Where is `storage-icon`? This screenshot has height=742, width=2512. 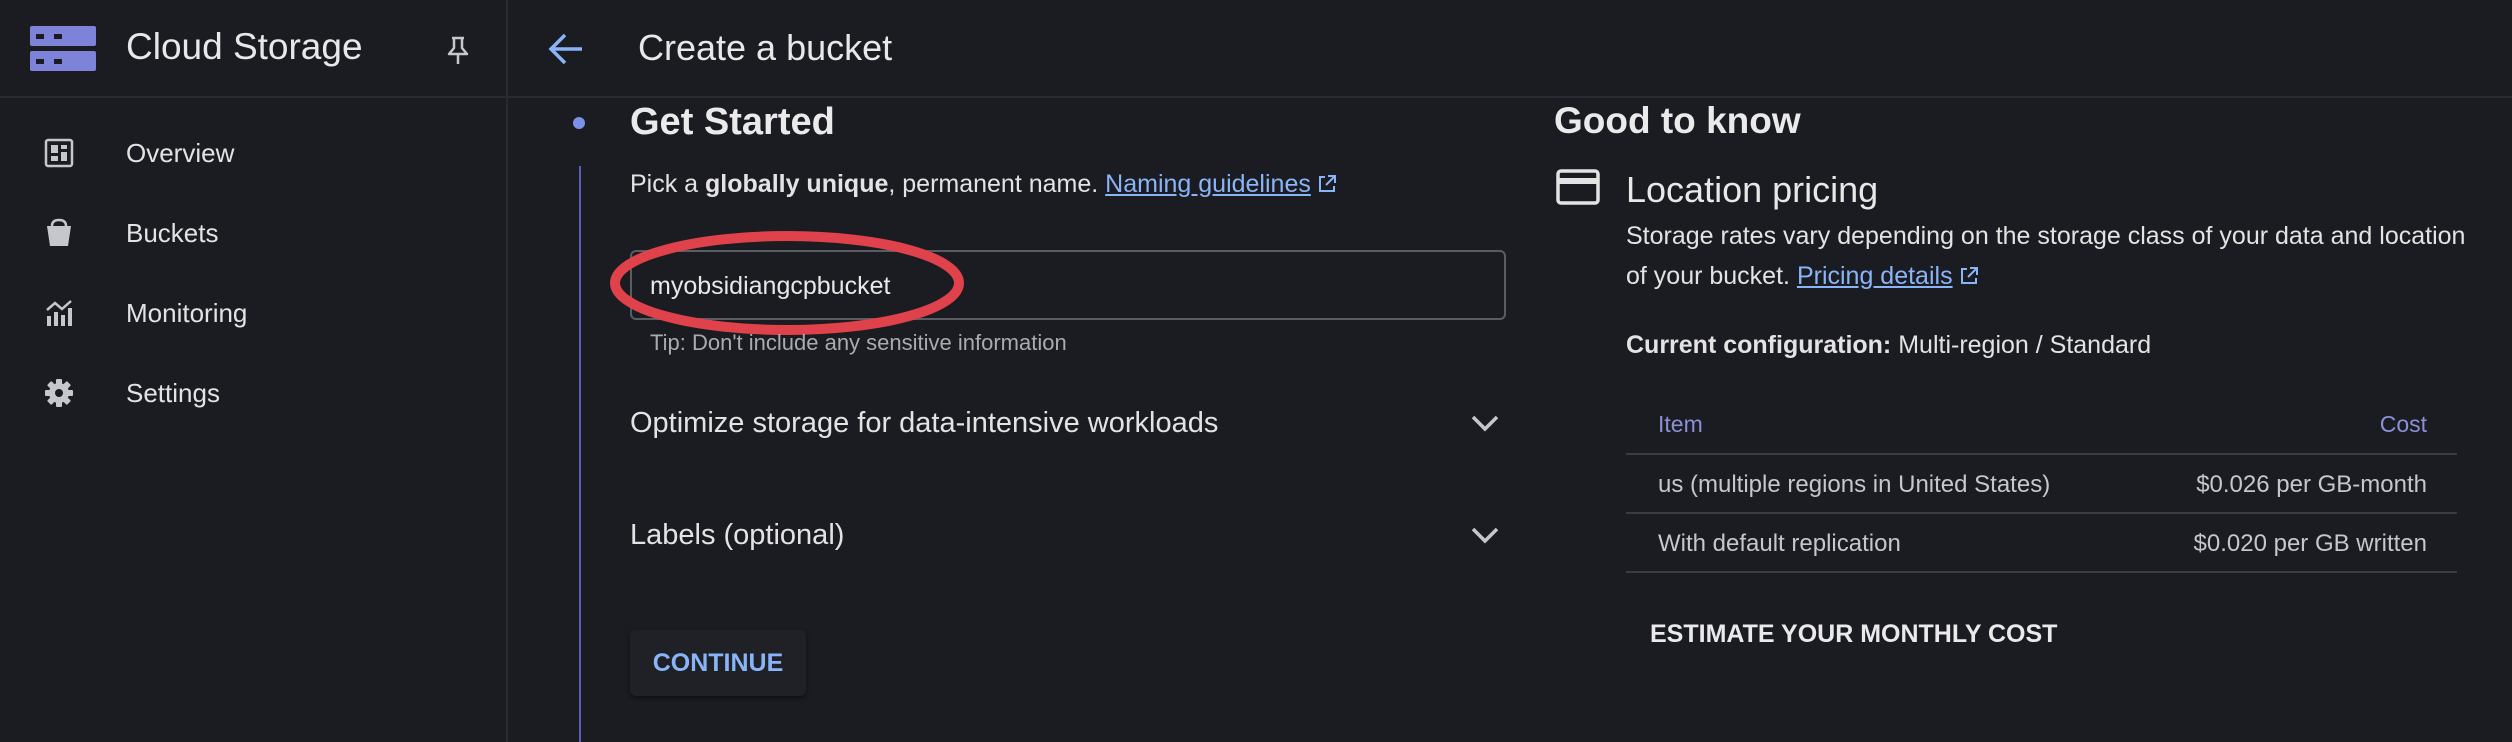
storage-icon is located at coordinates (63, 51).